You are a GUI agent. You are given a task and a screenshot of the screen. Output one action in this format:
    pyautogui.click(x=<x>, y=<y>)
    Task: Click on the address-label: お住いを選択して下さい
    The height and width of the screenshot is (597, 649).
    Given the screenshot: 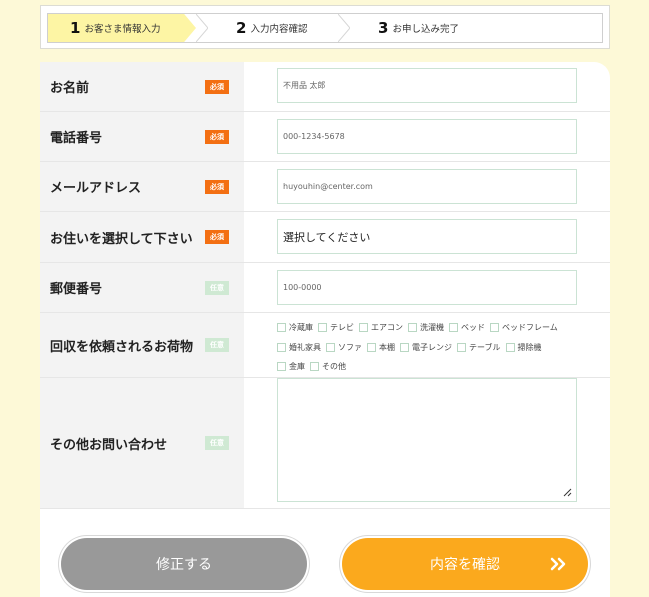 What is the action you would take?
    pyautogui.click(x=121, y=239)
    